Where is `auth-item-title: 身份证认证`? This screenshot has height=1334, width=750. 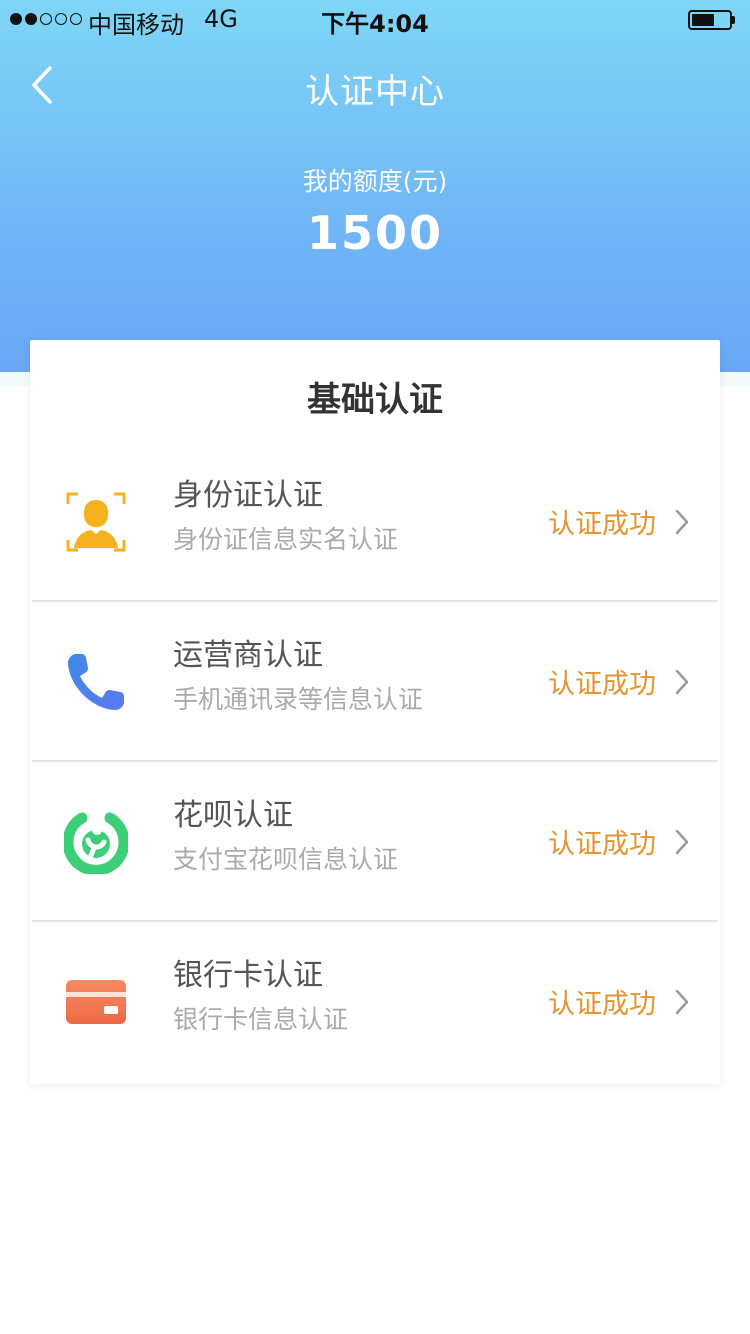 auth-item-title: 身份证认证 is located at coordinates (248, 495).